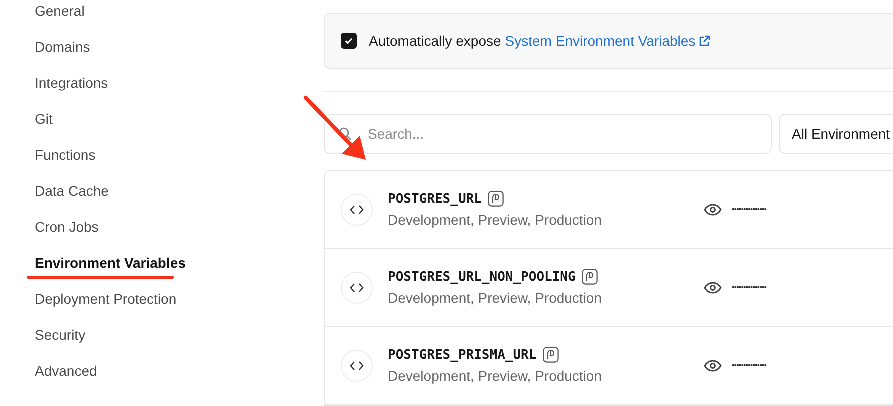 This screenshot has width=893, height=406. What do you see at coordinates (482, 277) in the screenshot?
I see `variable-name: POSTGRES_URL_NON_POOLING` at bounding box center [482, 277].